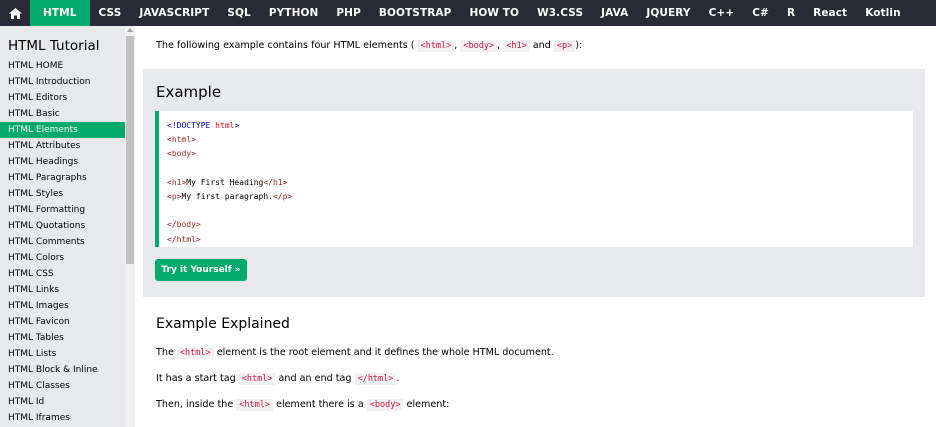 The image size is (936, 427). I want to click on sidebar-item-html-quotations: HTML Quotations, so click(62, 226).